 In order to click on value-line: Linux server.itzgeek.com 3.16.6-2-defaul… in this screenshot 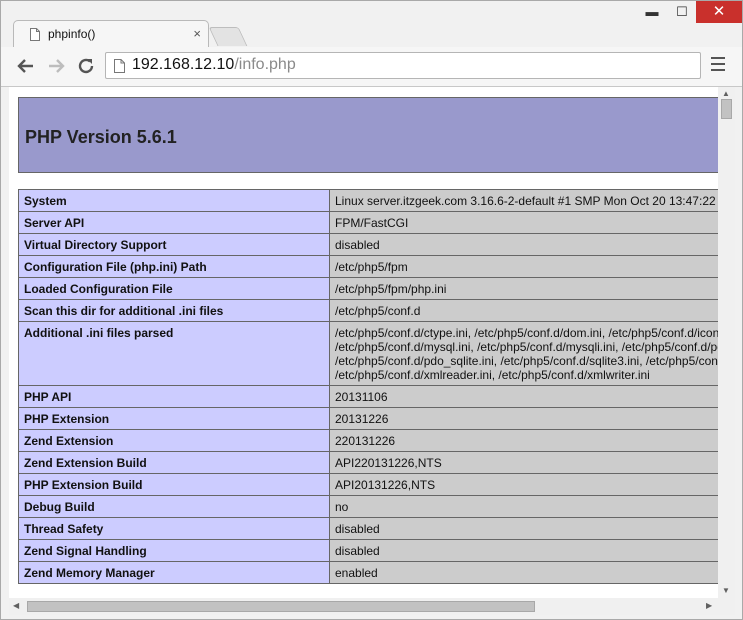, I will do `click(526, 201)`.